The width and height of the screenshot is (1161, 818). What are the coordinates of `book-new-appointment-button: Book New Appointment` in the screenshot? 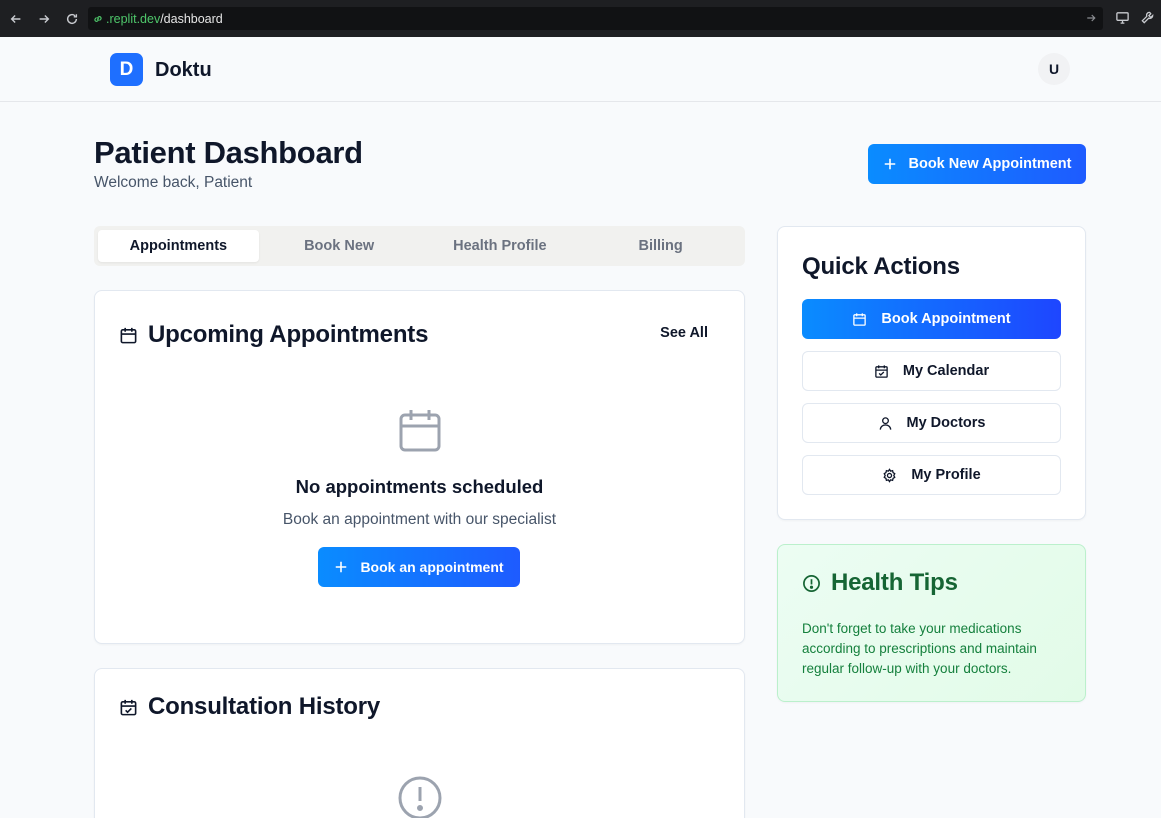 It's located at (977, 164).